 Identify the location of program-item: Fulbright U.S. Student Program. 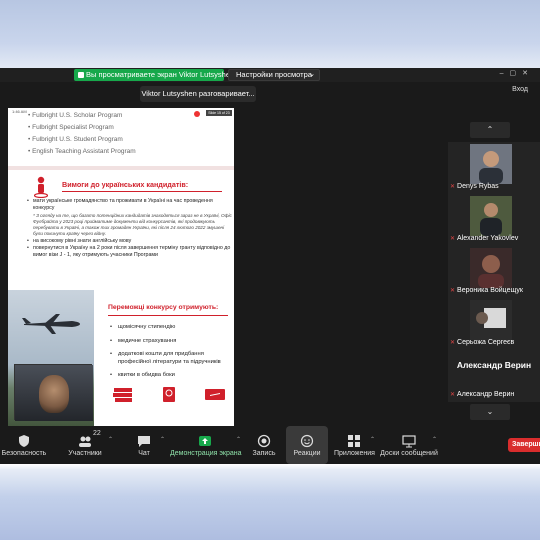
(82, 140).